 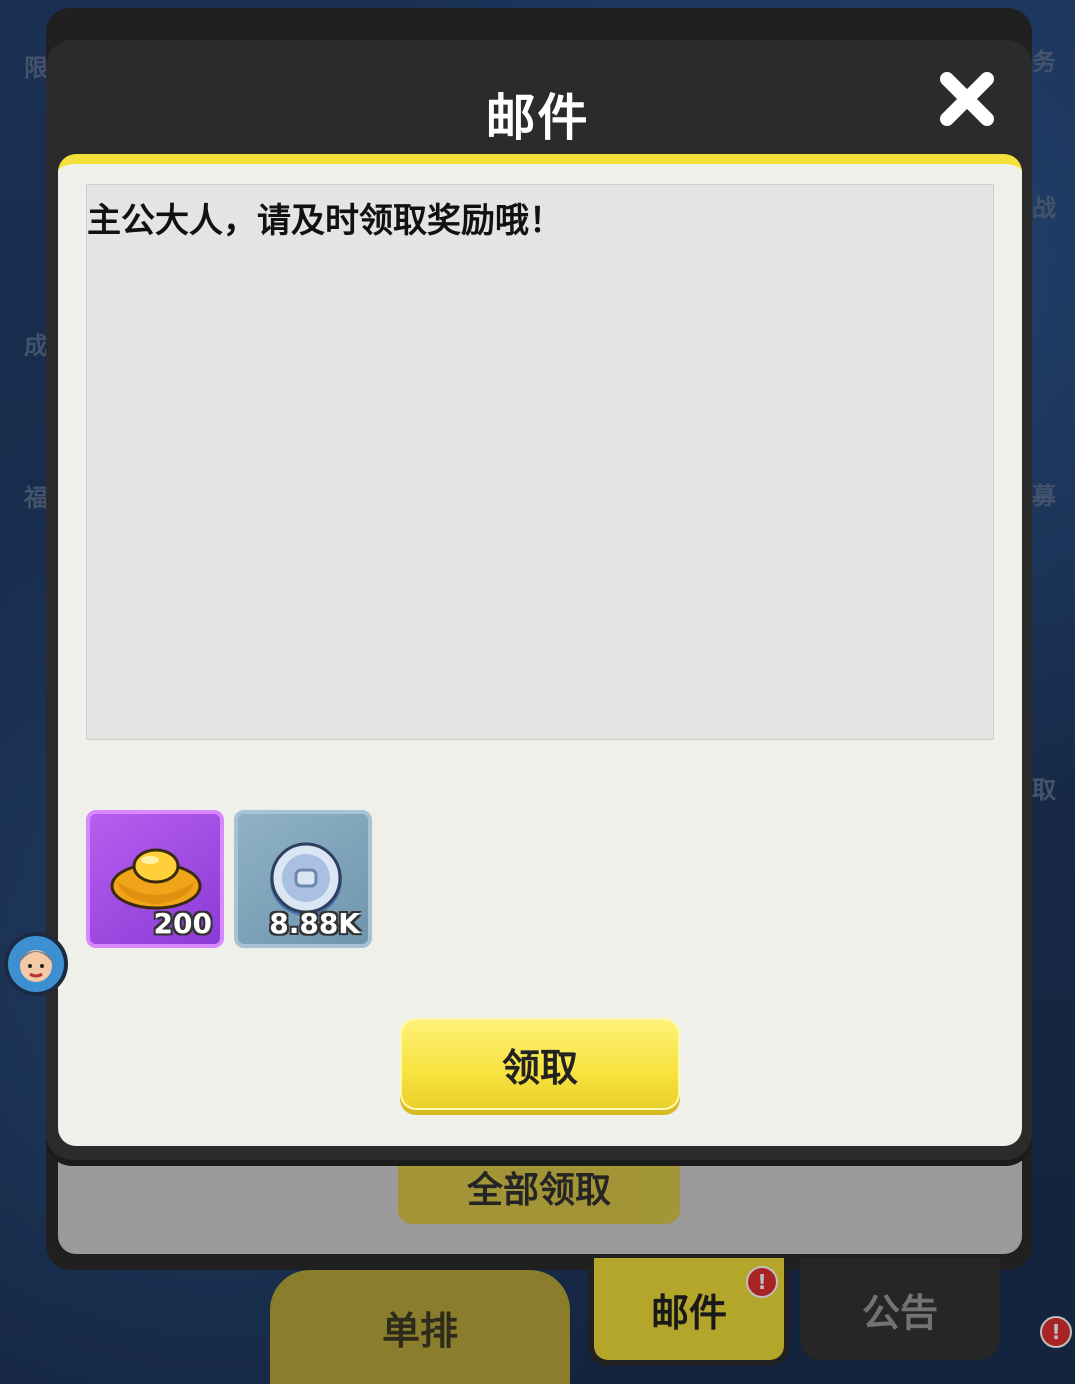 I want to click on character-avatar-icon, so click(x=36, y=966).